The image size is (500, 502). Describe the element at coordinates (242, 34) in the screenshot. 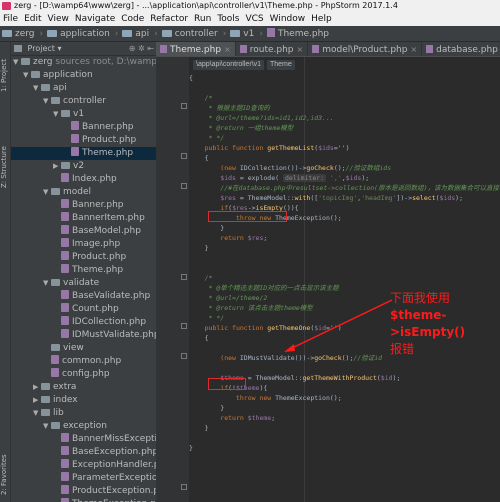

I see `nav-crumb: v1` at that location.